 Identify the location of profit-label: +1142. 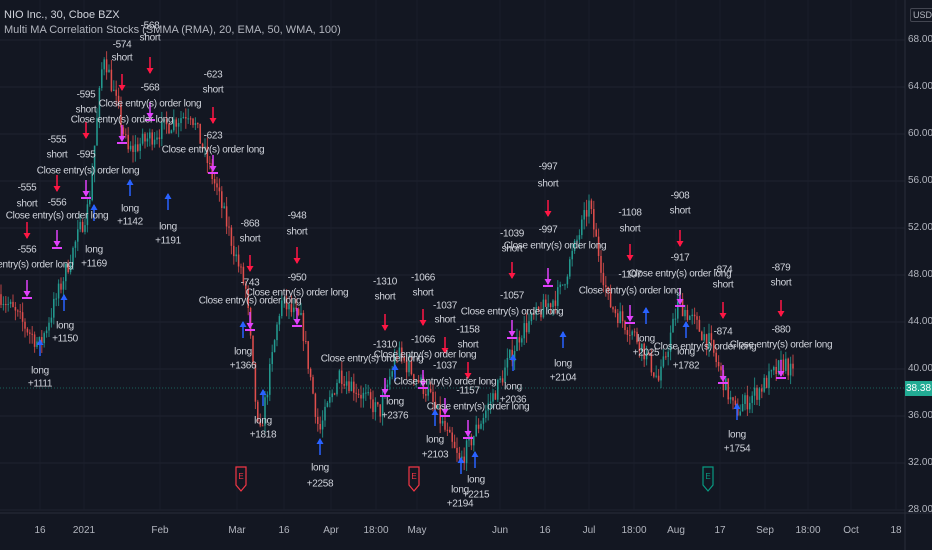
(130, 222).